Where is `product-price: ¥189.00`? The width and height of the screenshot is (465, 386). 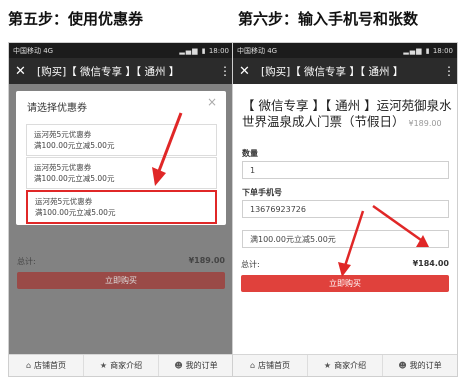 product-price: ¥189.00 is located at coordinates (425, 123).